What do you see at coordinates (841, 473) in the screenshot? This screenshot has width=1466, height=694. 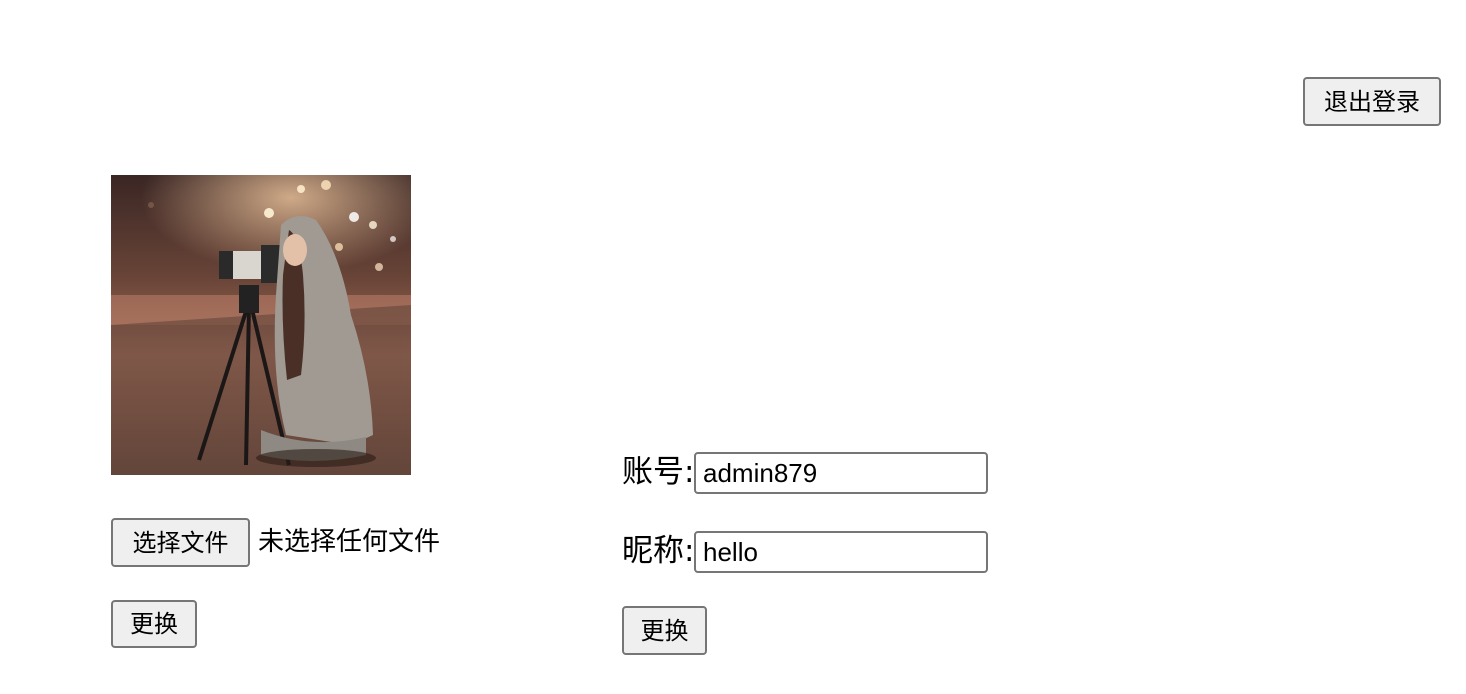 I see `account-input` at bounding box center [841, 473].